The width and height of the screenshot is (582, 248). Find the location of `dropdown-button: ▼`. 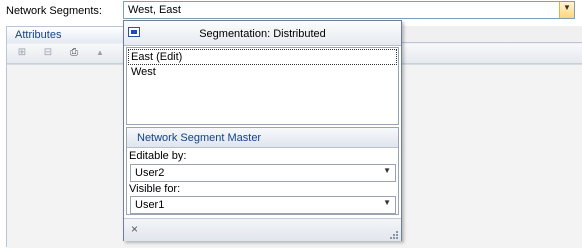

dropdown-button: ▼ is located at coordinates (566, 10).